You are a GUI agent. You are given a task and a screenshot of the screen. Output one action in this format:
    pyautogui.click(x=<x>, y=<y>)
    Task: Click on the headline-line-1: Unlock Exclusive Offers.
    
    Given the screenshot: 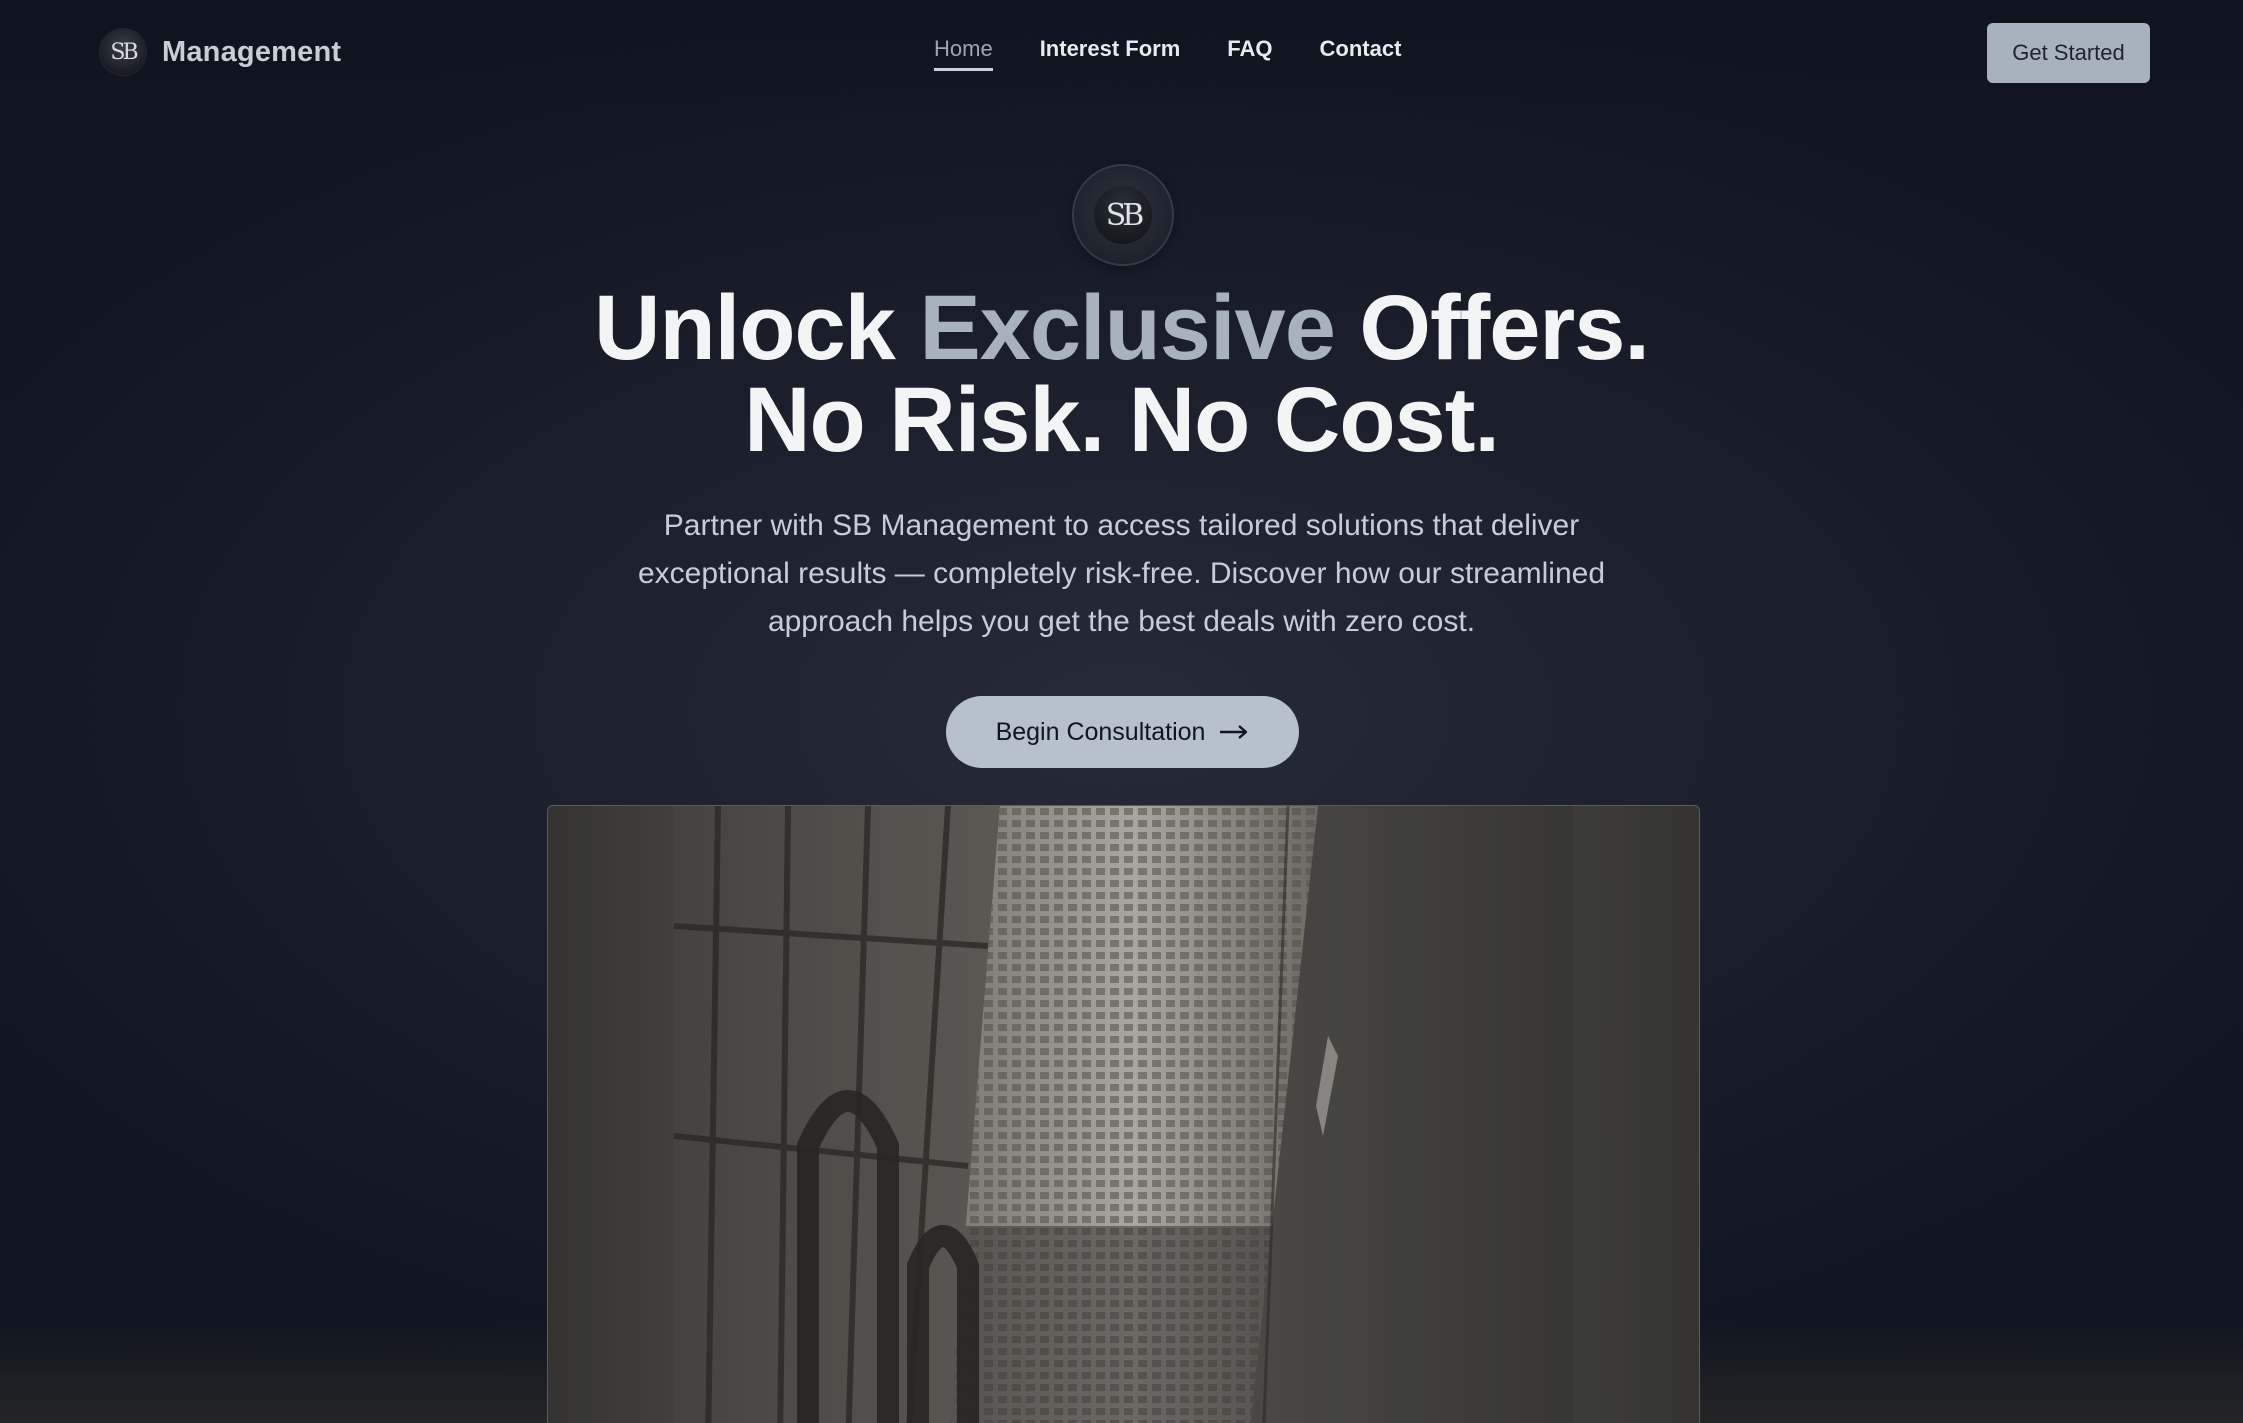 What is the action you would take?
    pyautogui.click(x=1121, y=328)
    